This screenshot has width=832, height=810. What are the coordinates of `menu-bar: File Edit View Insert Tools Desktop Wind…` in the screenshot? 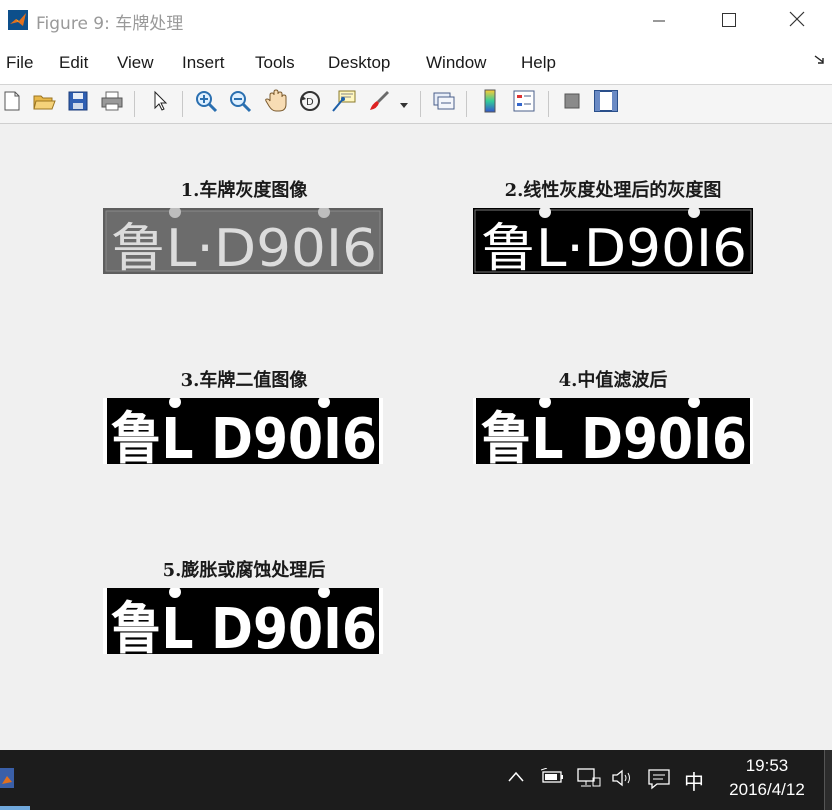 It's located at (416, 63).